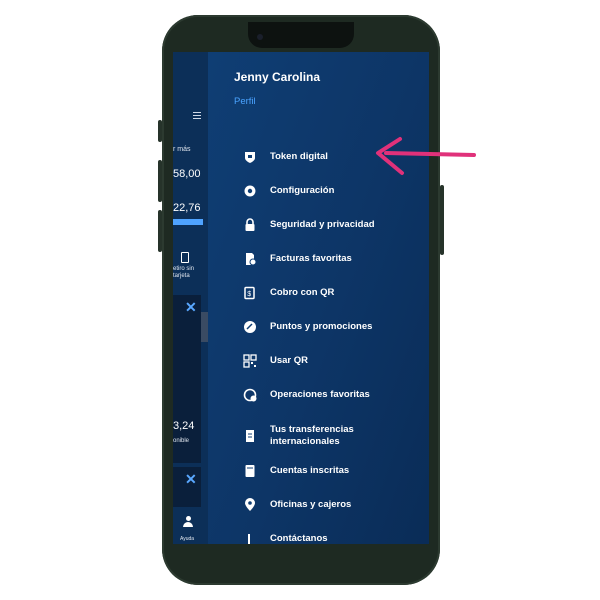  I want to click on menu-item-operaciones-favoritas: Operaciones favoritas, so click(305, 395).